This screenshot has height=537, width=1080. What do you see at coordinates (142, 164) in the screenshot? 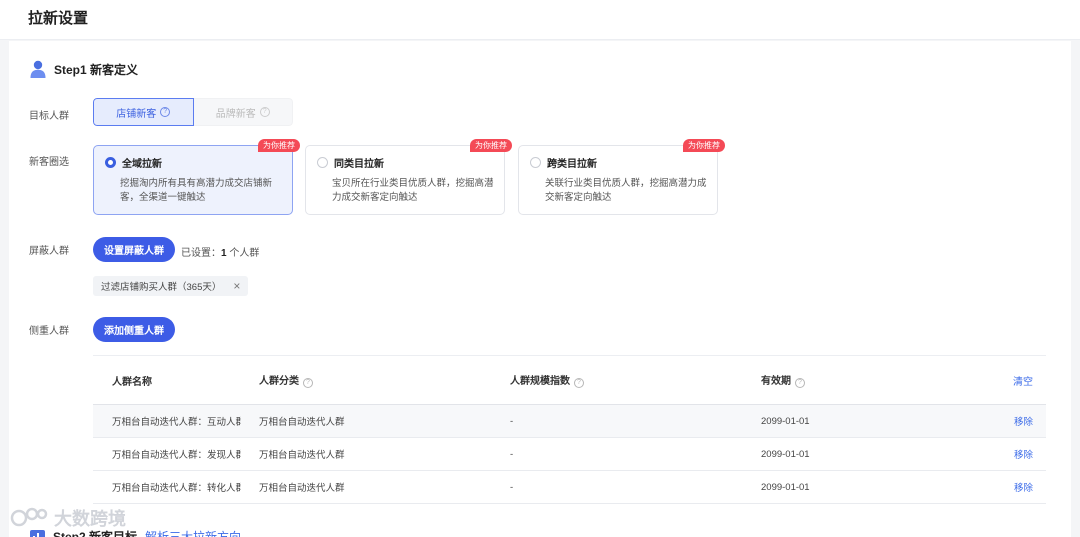
I see `card-title: 全域拉新` at bounding box center [142, 164].